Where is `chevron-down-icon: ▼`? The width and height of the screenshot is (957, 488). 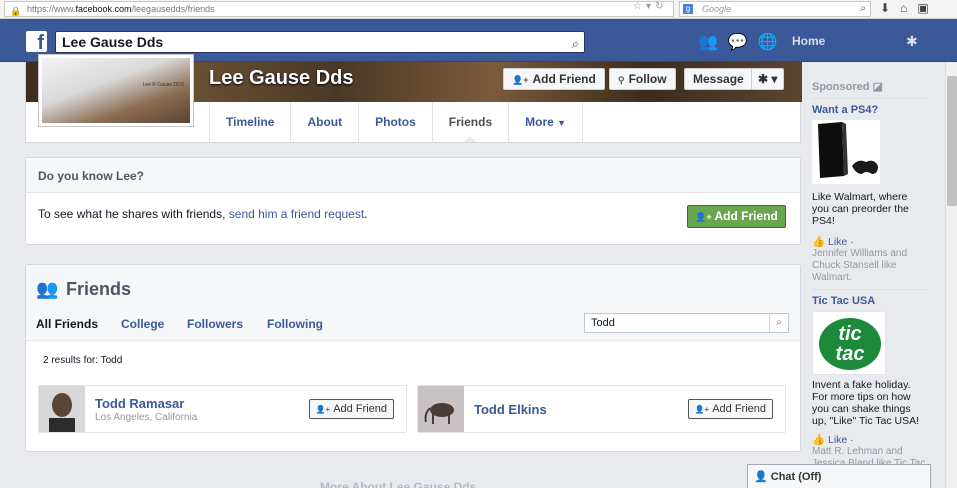 chevron-down-icon: ▼ is located at coordinates (562, 123).